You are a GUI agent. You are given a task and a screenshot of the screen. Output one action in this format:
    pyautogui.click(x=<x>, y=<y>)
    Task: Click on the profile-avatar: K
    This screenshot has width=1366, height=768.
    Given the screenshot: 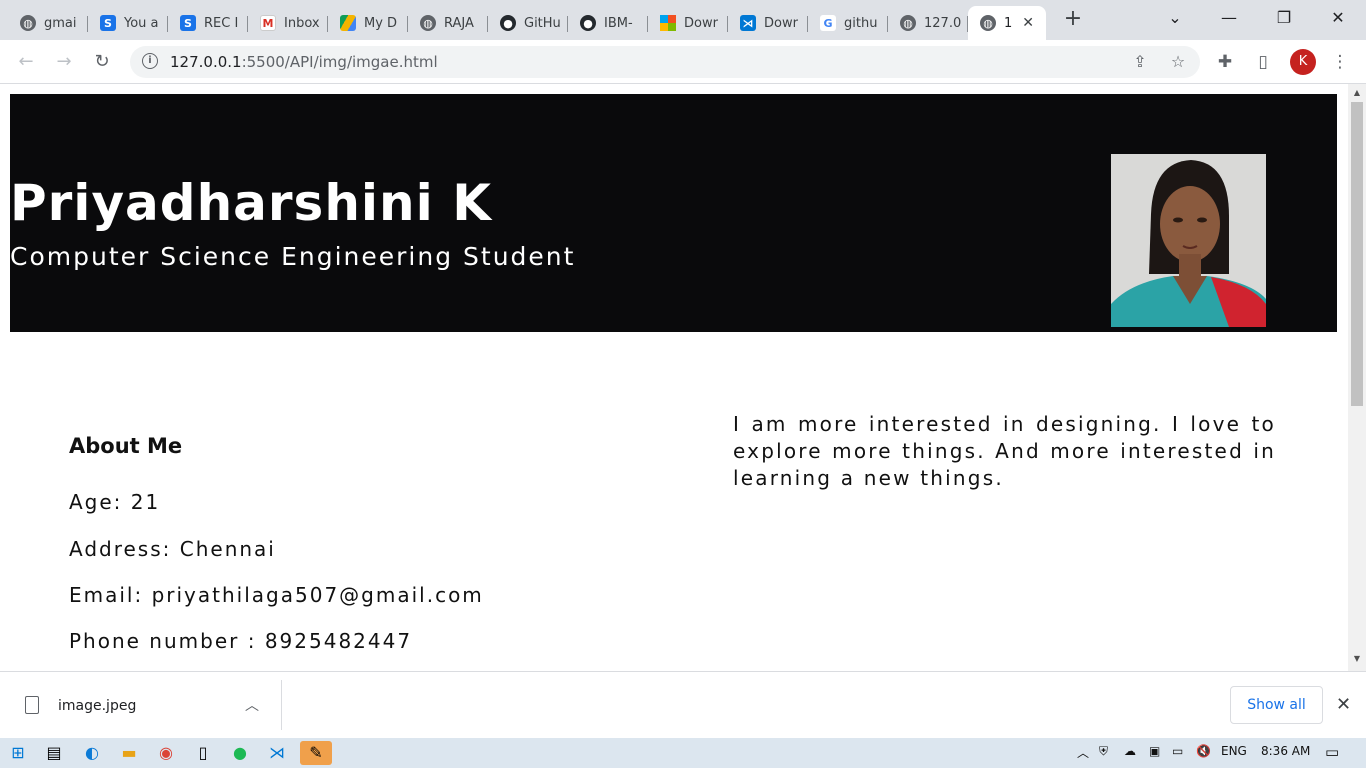 What is the action you would take?
    pyautogui.click(x=1303, y=62)
    